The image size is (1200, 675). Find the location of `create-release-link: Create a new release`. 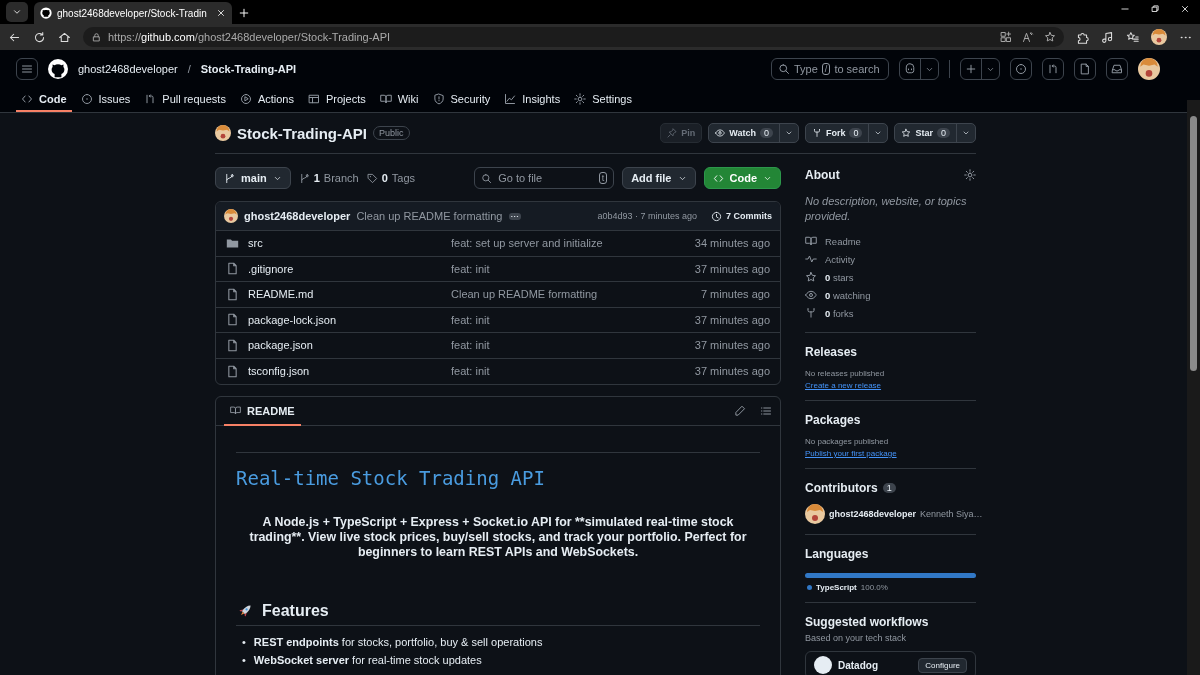

create-release-link: Create a new release is located at coordinates (843, 385).